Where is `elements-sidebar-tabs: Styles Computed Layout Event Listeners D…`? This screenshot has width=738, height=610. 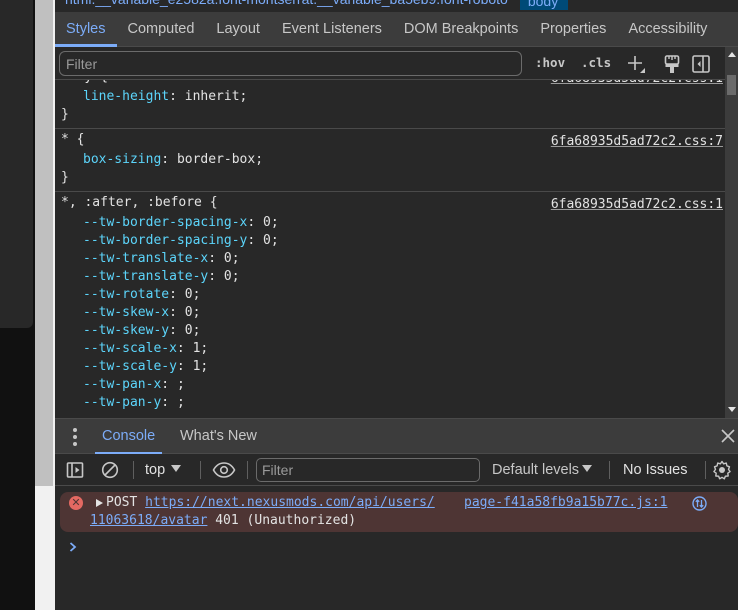
elements-sidebar-tabs: Styles Computed Layout Event Listeners D… is located at coordinates (396, 29).